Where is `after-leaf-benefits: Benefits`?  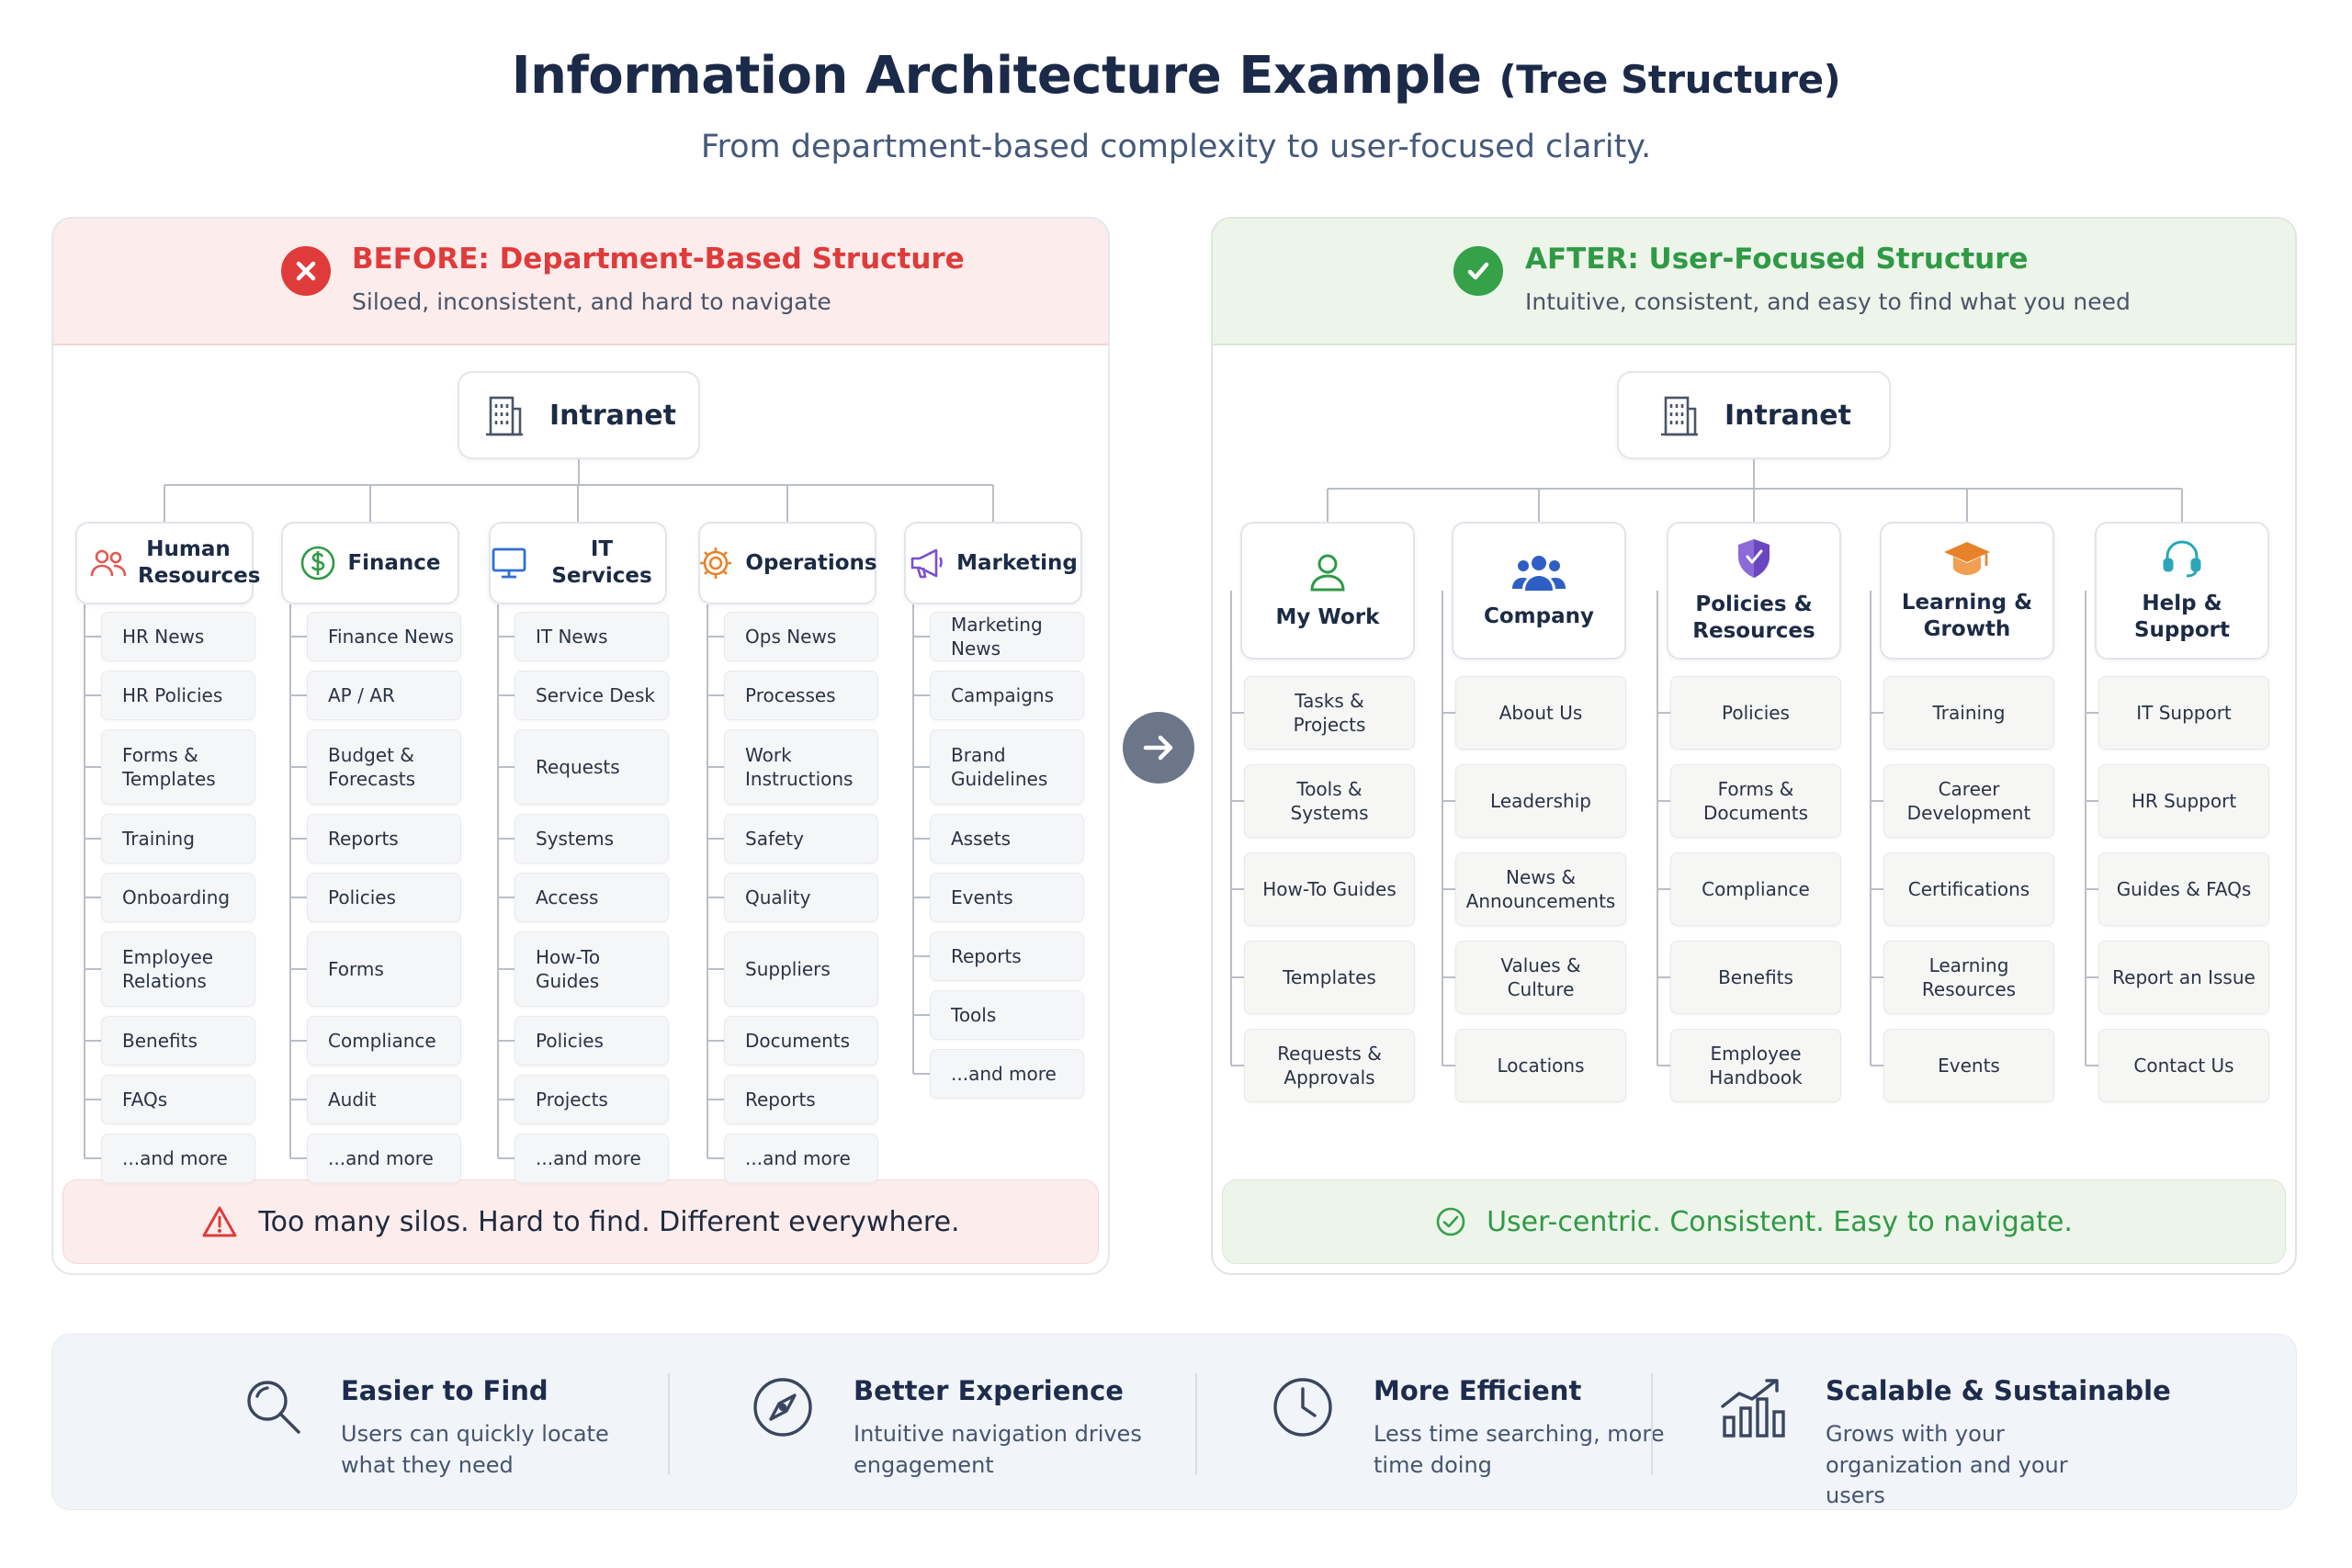 after-leaf-benefits: Benefits is located at coordinates (1756, 978).